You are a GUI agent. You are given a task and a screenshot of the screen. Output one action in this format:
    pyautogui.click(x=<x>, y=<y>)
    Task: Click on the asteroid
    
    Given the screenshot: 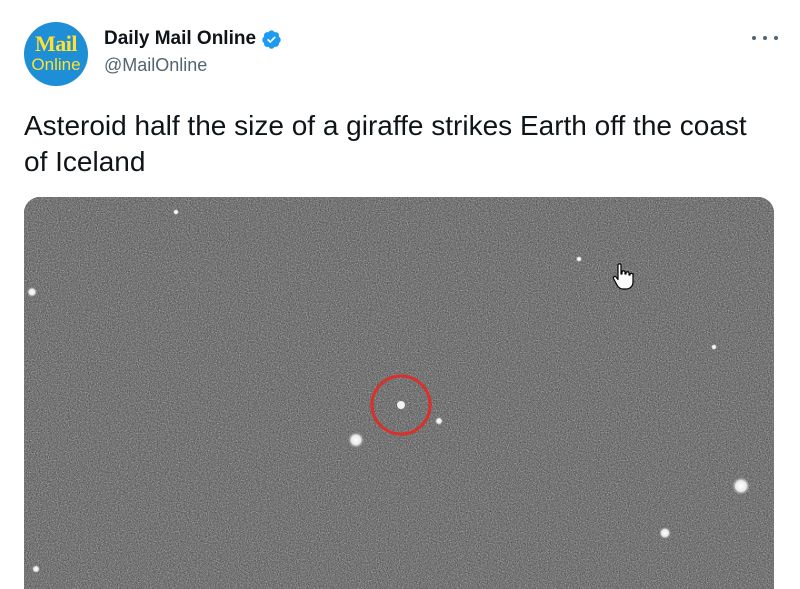 What is the action you would take?
    pyautogui.click(x=401, y=405)
    